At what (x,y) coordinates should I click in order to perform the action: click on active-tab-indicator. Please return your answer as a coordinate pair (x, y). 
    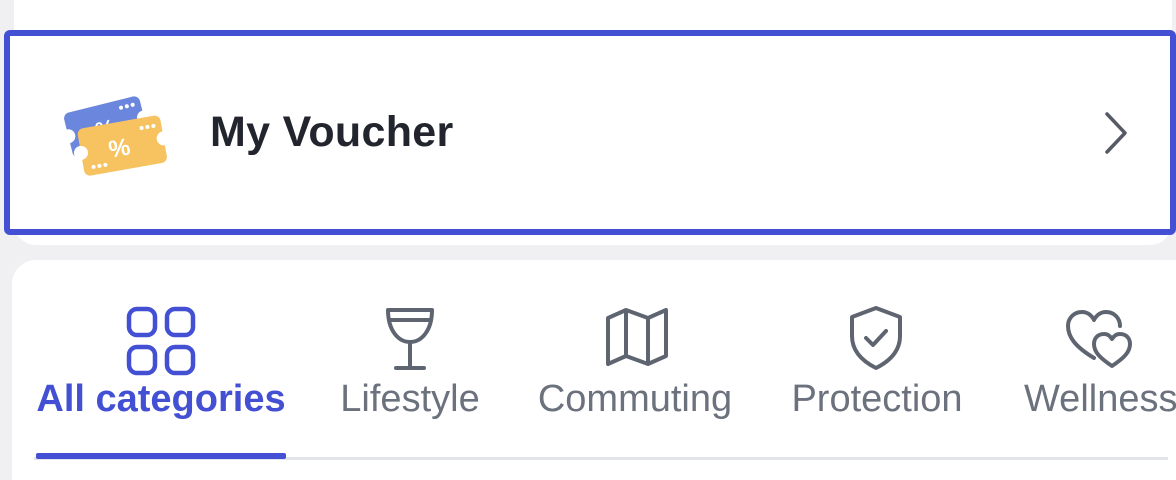
    Looking at the image, I should click on (161, 456).